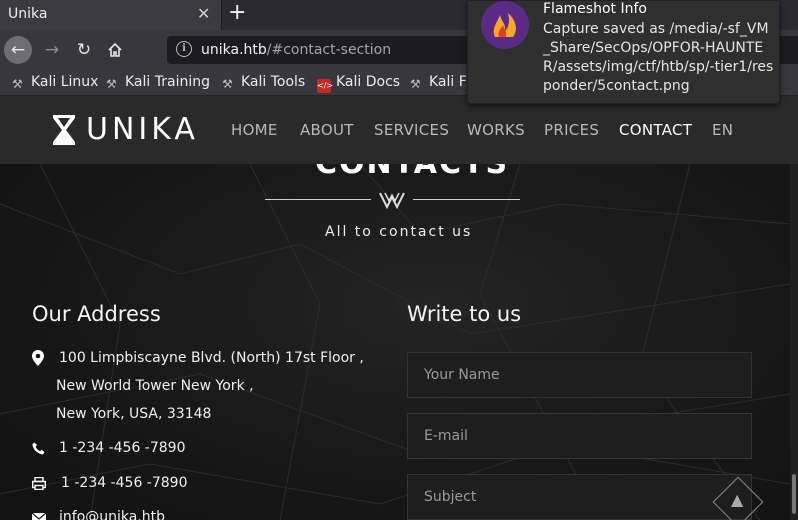 The image size is (798, 520). I want to click on tab-unika: Unika ✕, so click(111, 15).